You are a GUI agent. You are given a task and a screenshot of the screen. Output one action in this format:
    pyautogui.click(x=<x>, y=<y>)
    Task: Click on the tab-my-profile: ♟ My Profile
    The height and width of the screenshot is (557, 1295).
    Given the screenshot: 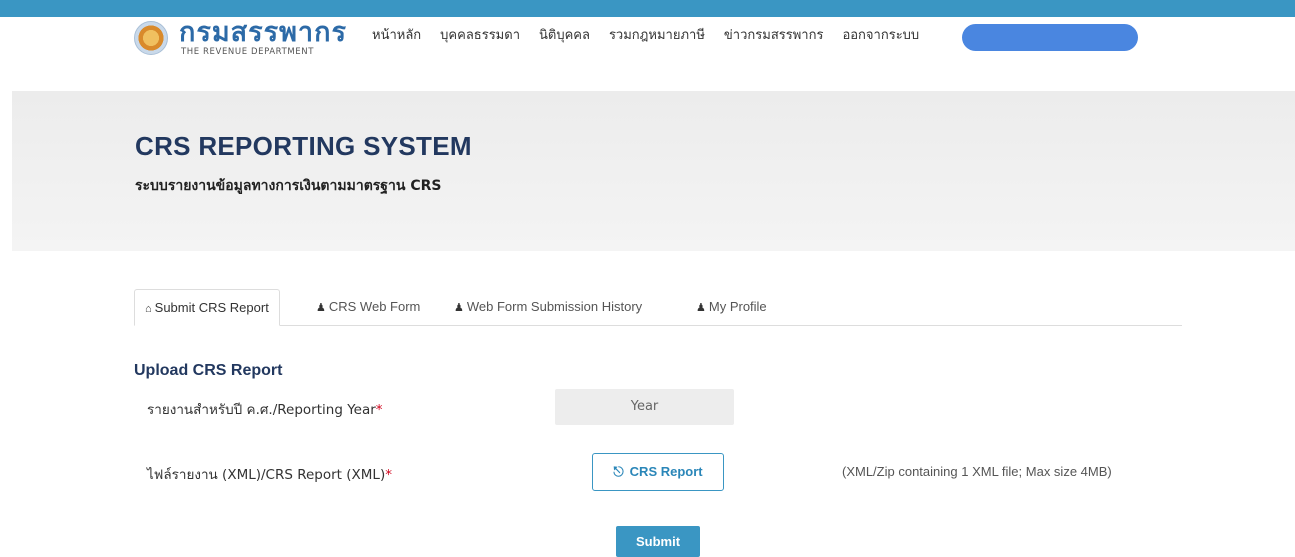 What is the action you would take?
    pyautogui.click(x=731, y=306)
    